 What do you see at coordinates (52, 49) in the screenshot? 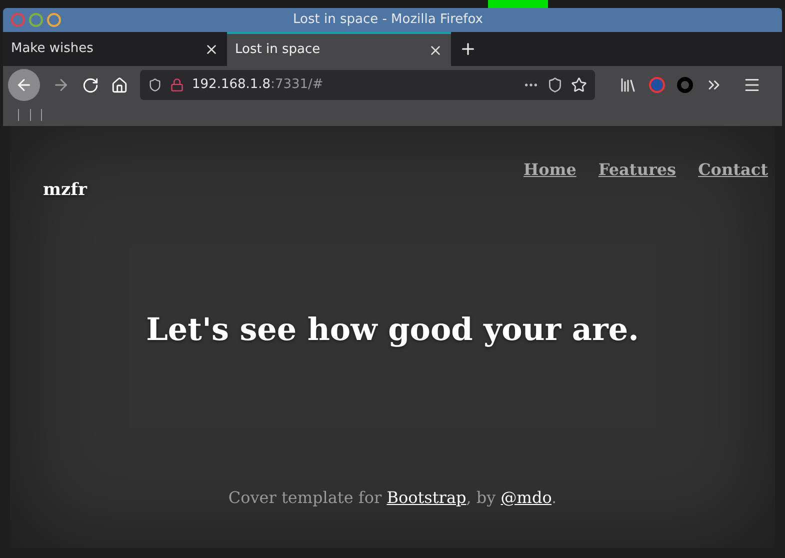
I see `tab-label: Make wishes` at bounding box center [52, 49].